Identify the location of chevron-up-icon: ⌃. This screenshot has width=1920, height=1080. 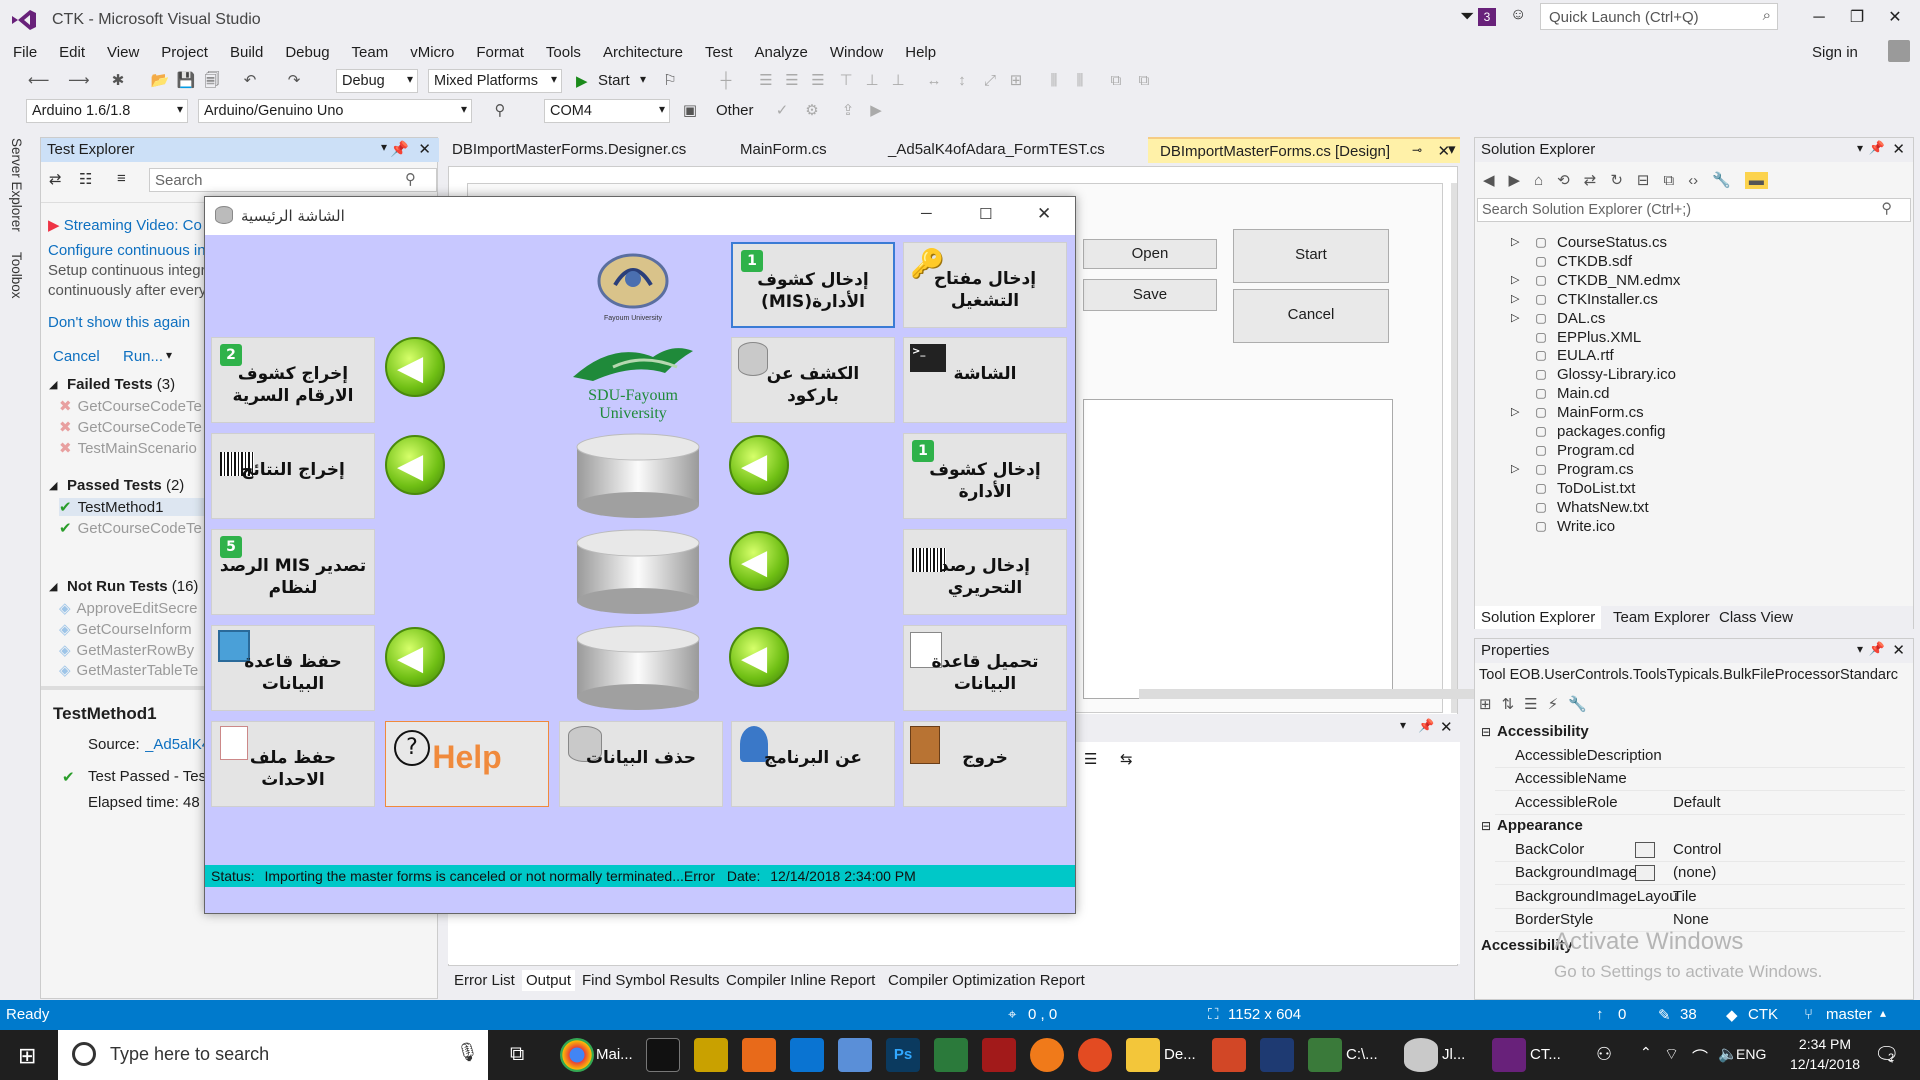
(1646, 1052).